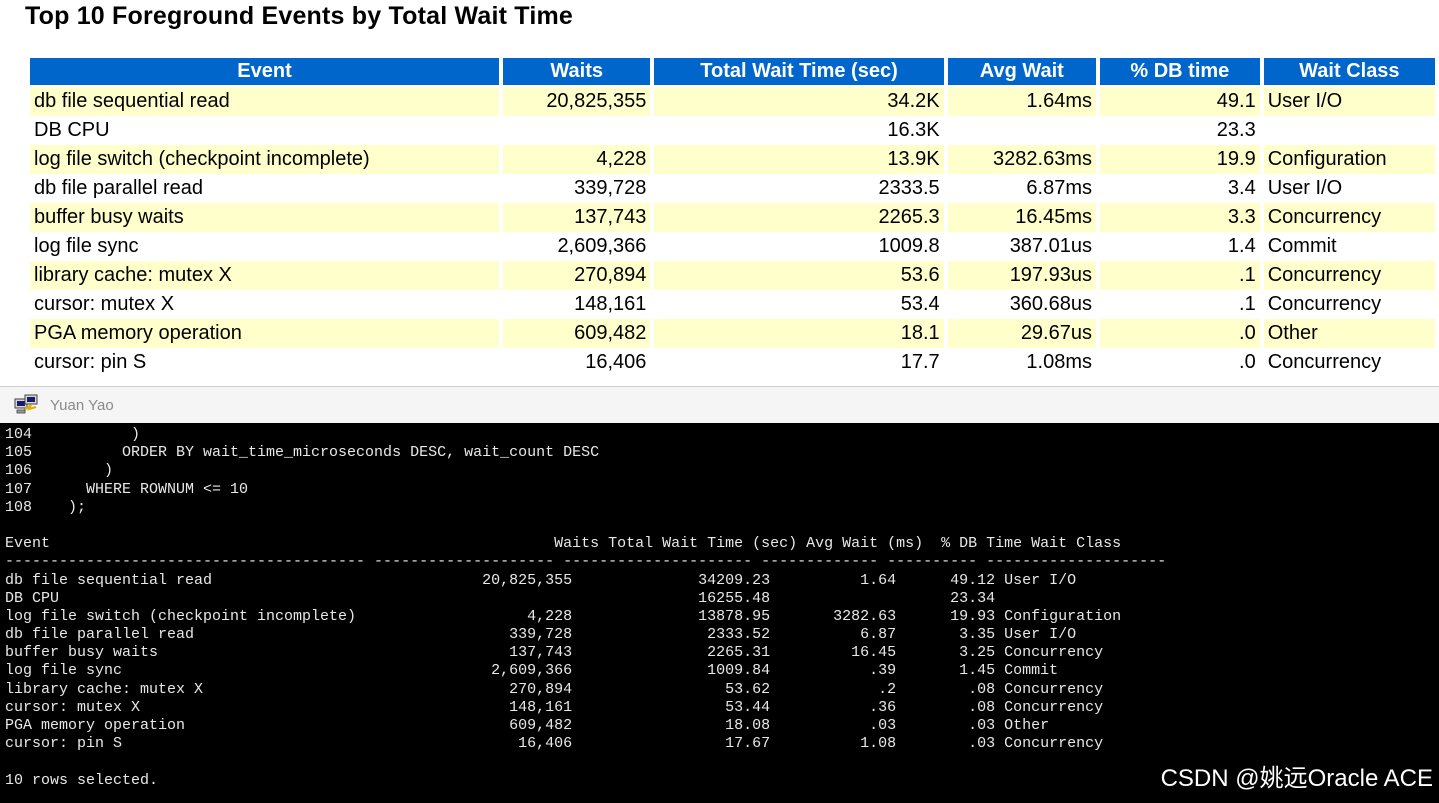 The image size is (1439, 803). I want to click on terminal-line: DB CPU 16255.48 23.34, so click(500, 598).